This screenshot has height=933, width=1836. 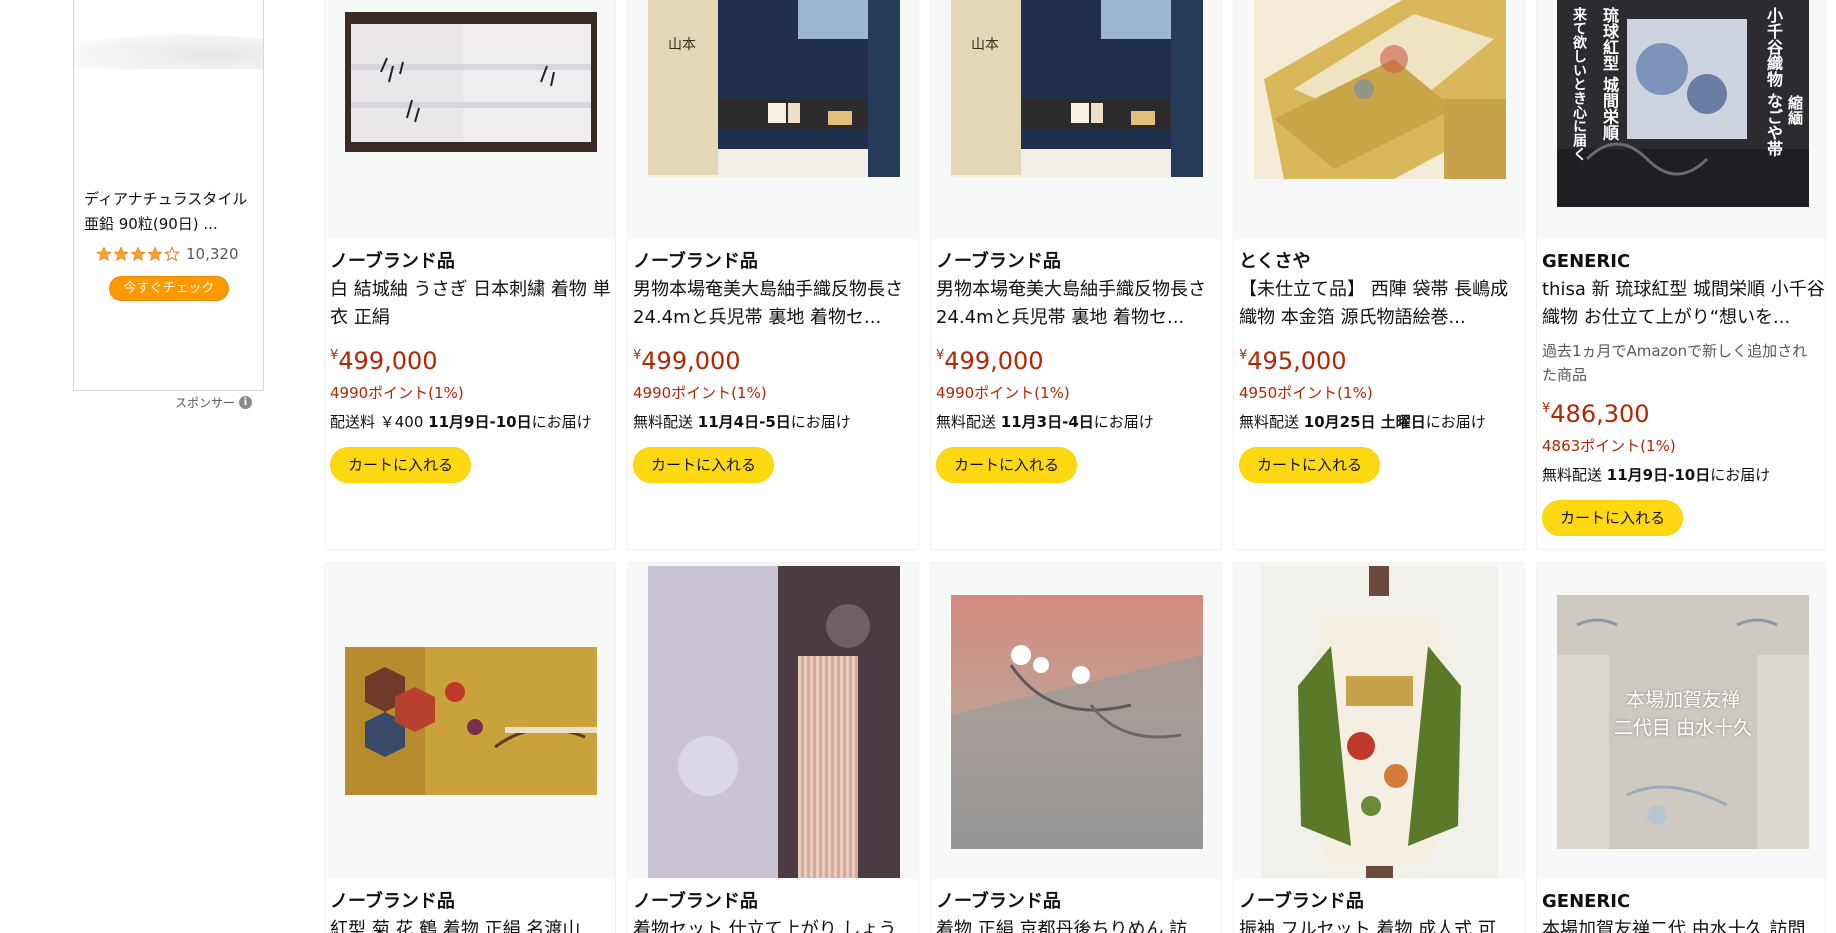 What do you see at coordinates (1362, 422) in the screenshot?
I see `delivery-info: 無料配送 10月25日 土曜日にお届け` at bounding box center [1362, 422].